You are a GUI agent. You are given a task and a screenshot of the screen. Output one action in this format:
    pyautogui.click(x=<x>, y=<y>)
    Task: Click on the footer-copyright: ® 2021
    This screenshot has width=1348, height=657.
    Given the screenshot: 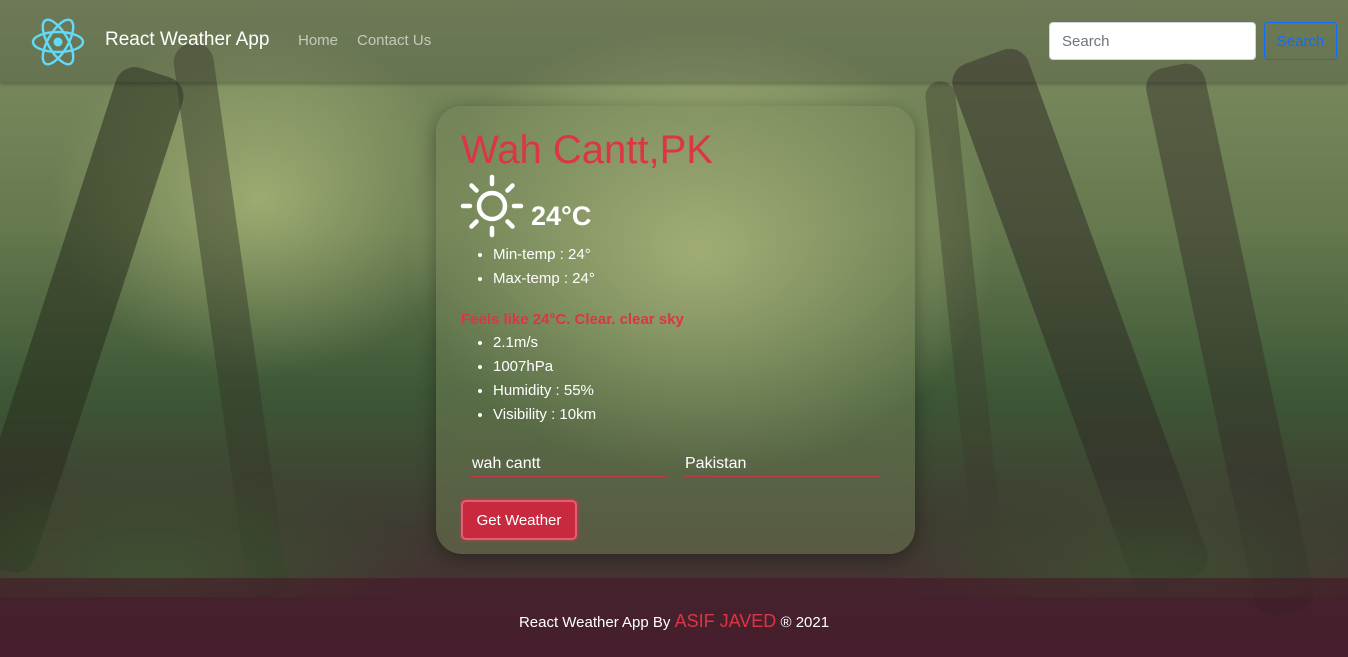 What is the action you would take?
    pyautogui.click(x=805, y=622)
    